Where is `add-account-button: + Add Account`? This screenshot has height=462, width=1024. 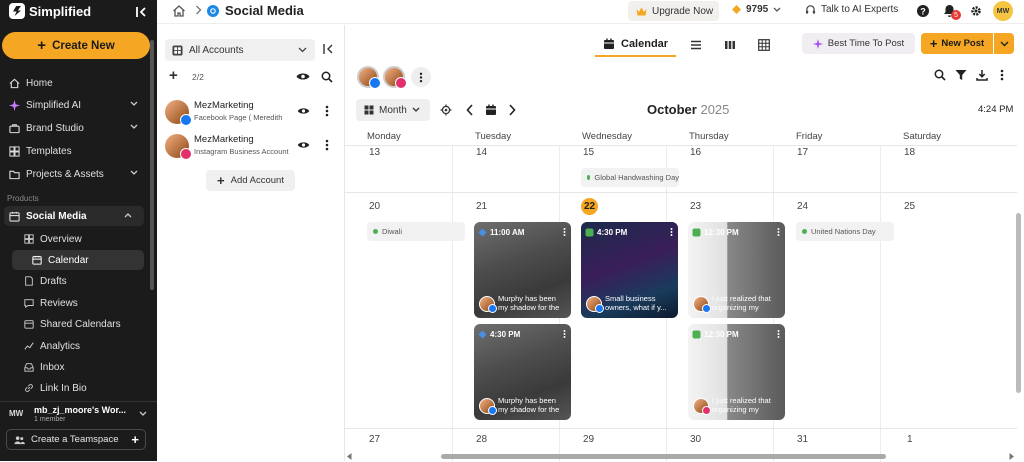 add-account-button: + Add Account is located at coordinates (250, 180).